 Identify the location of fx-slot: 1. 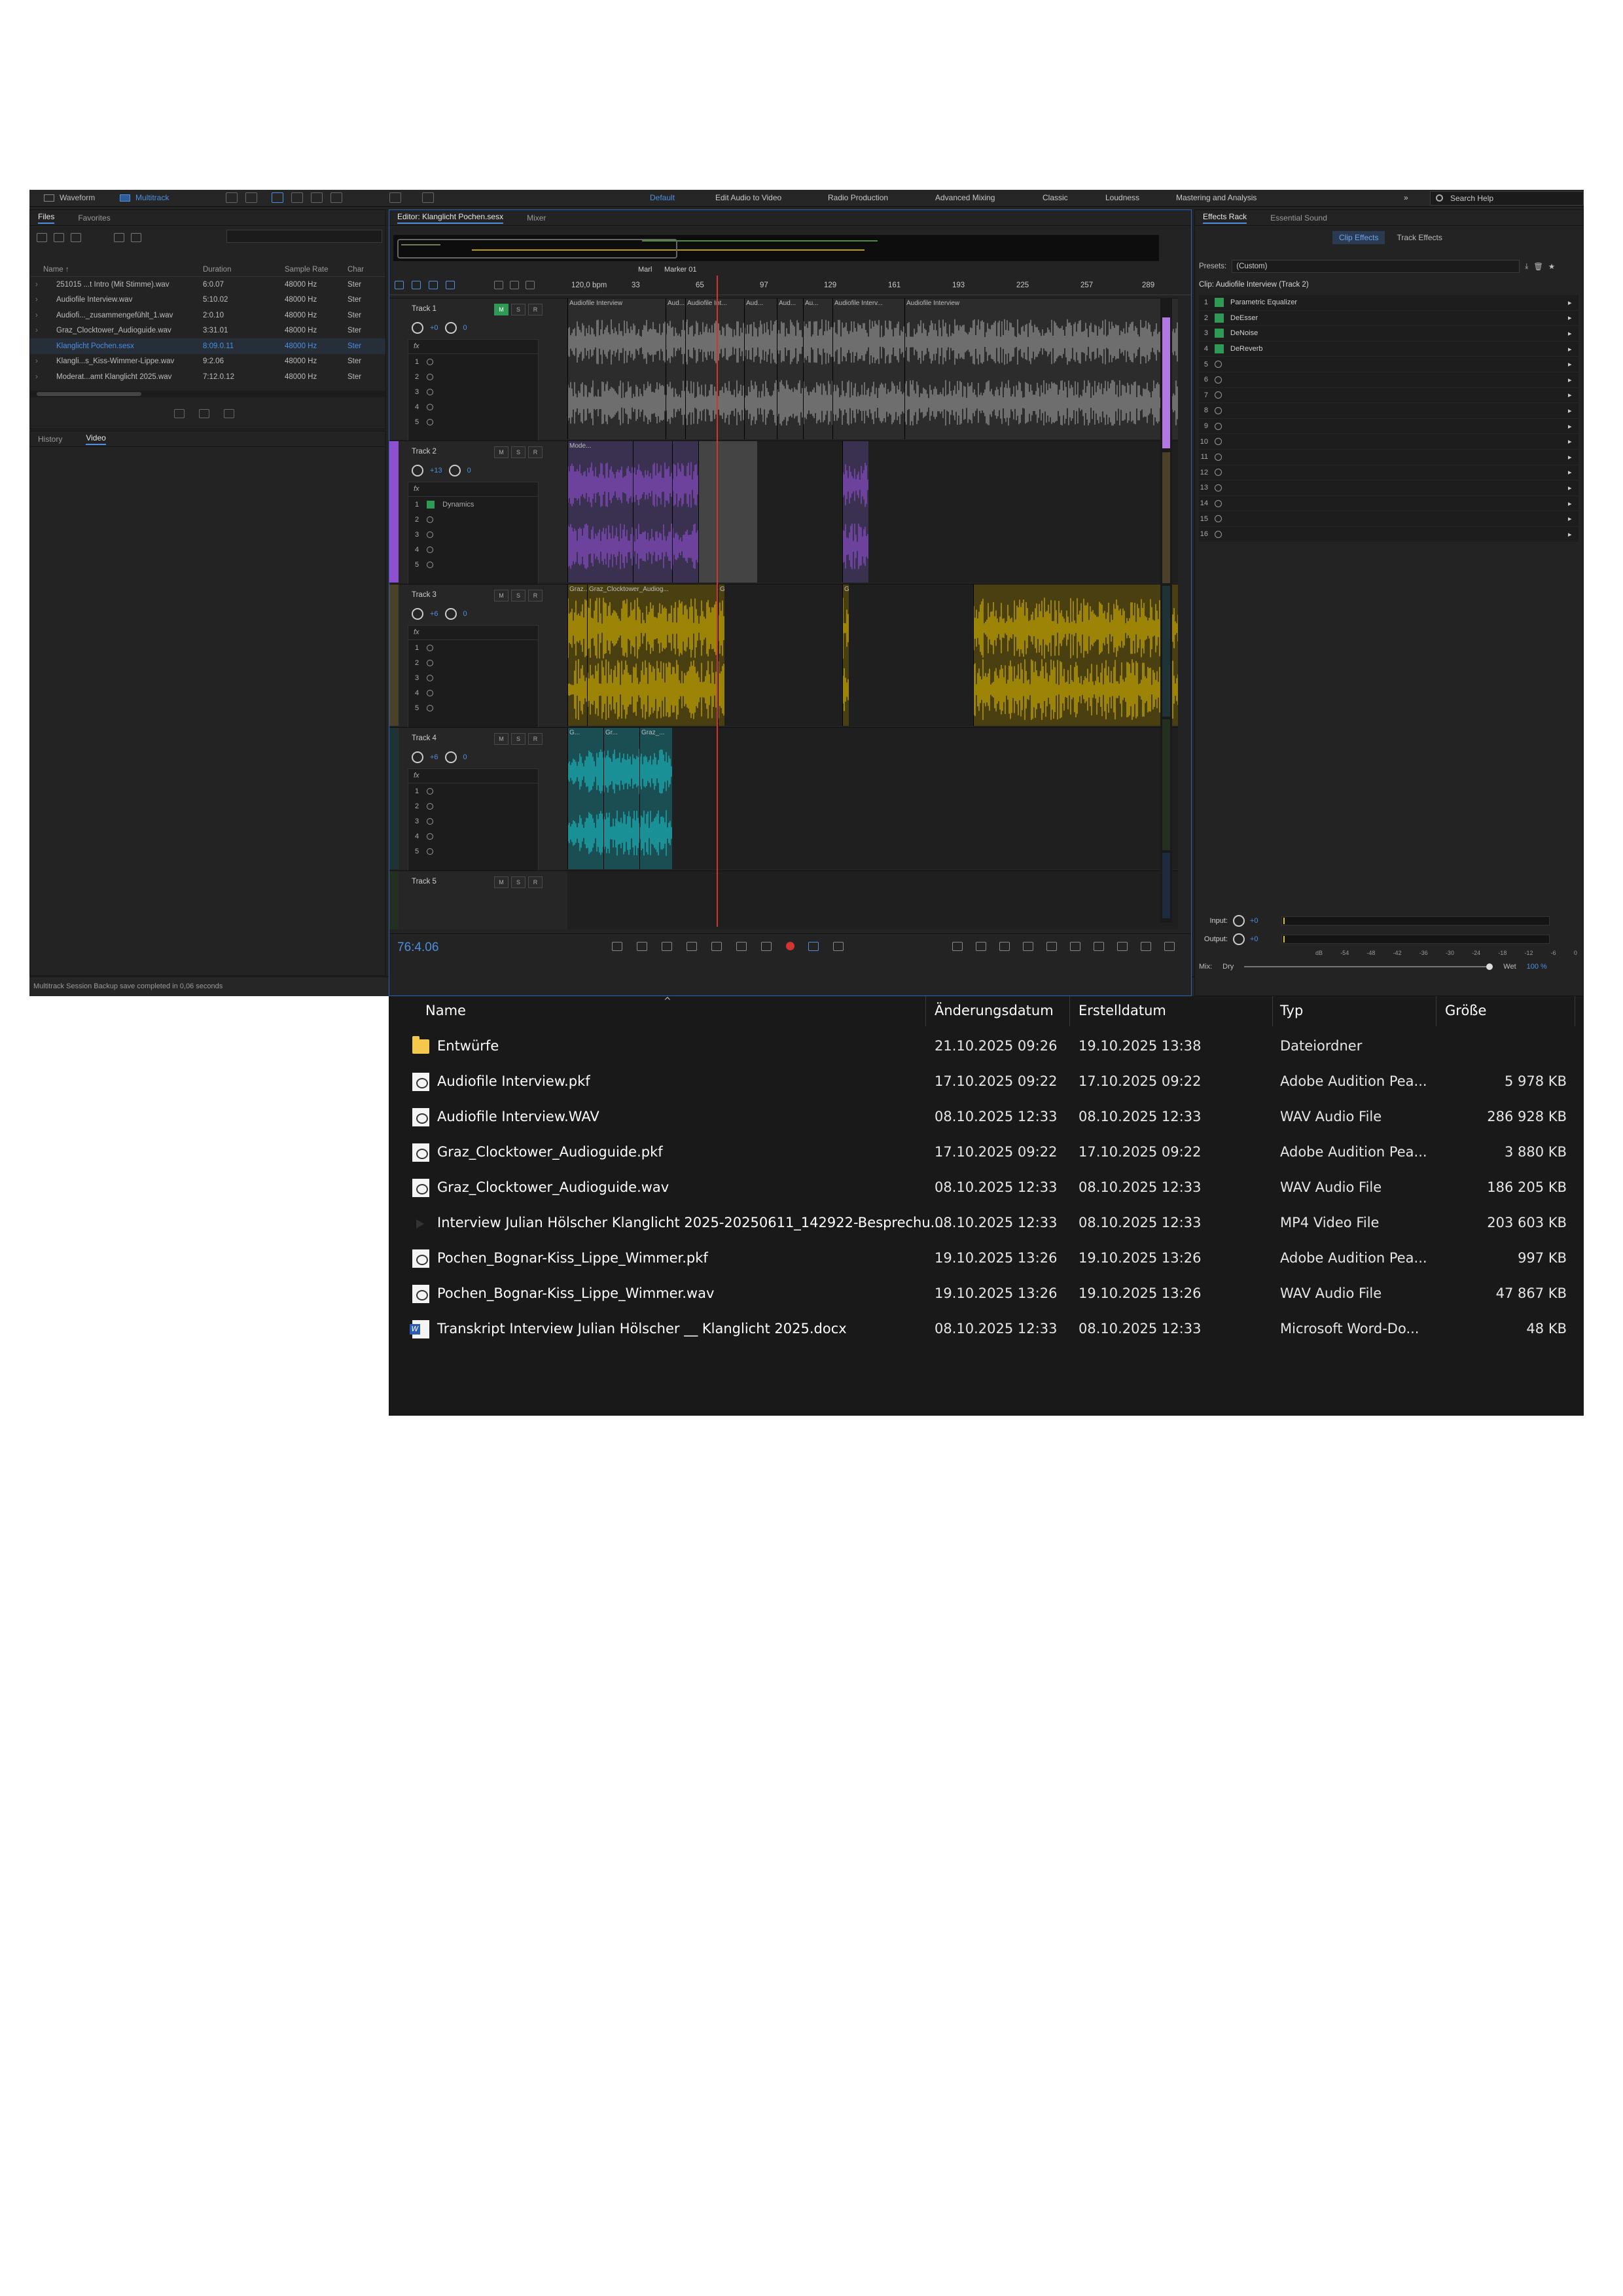
(473, 647).